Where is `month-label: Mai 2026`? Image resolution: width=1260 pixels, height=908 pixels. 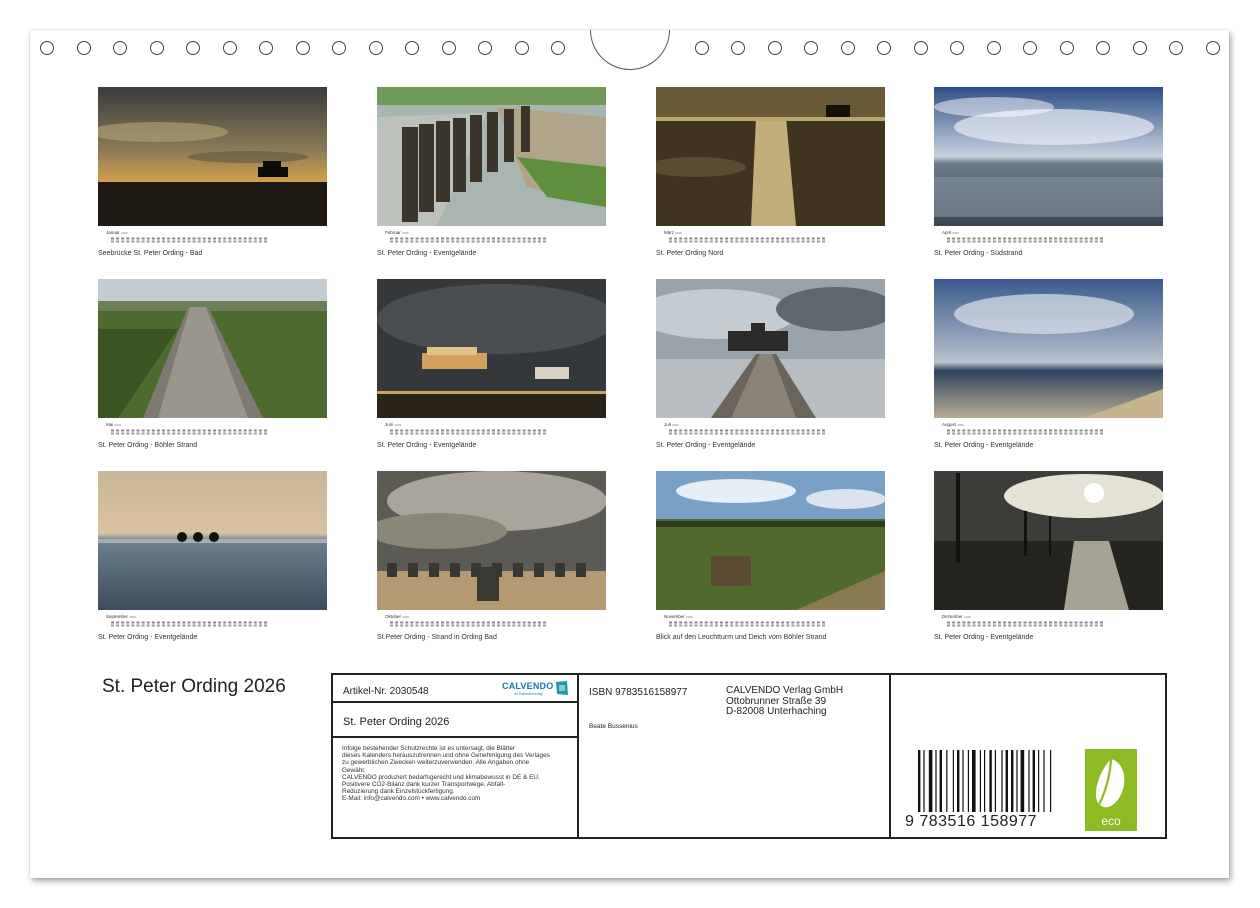 month-label: Mai 2026 is located at coordinates (114, 424).